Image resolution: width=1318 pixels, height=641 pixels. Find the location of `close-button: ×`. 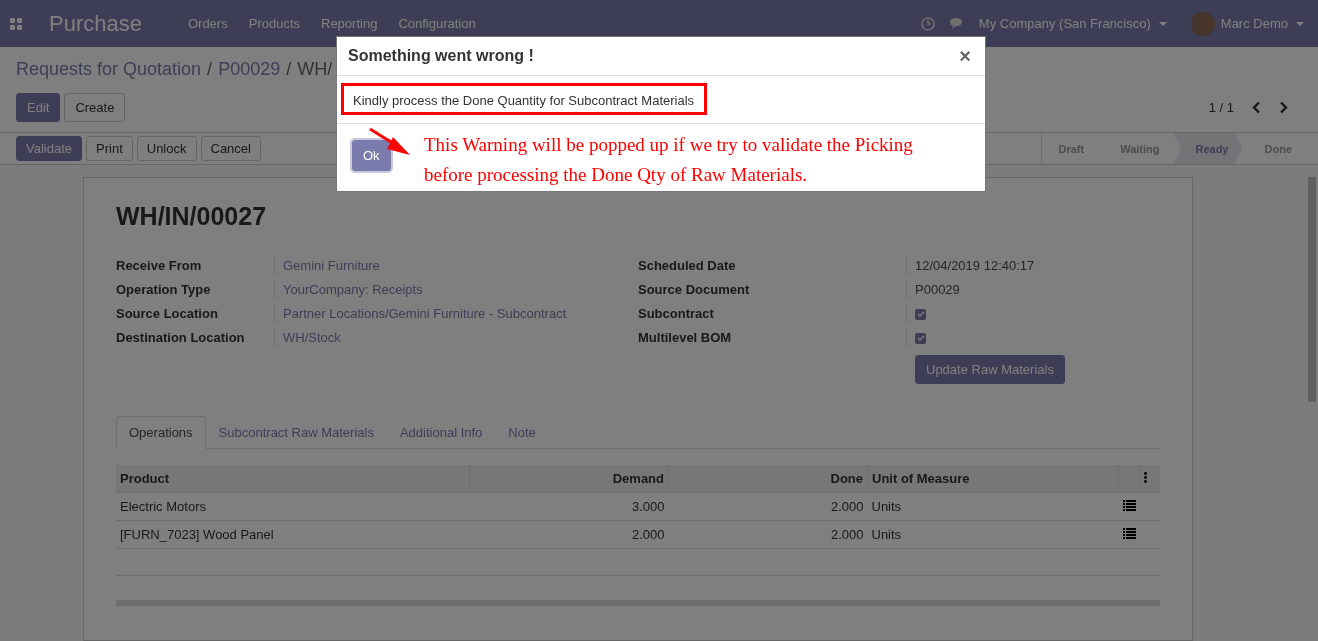

close-button: × is located at coordinates (965, 56).